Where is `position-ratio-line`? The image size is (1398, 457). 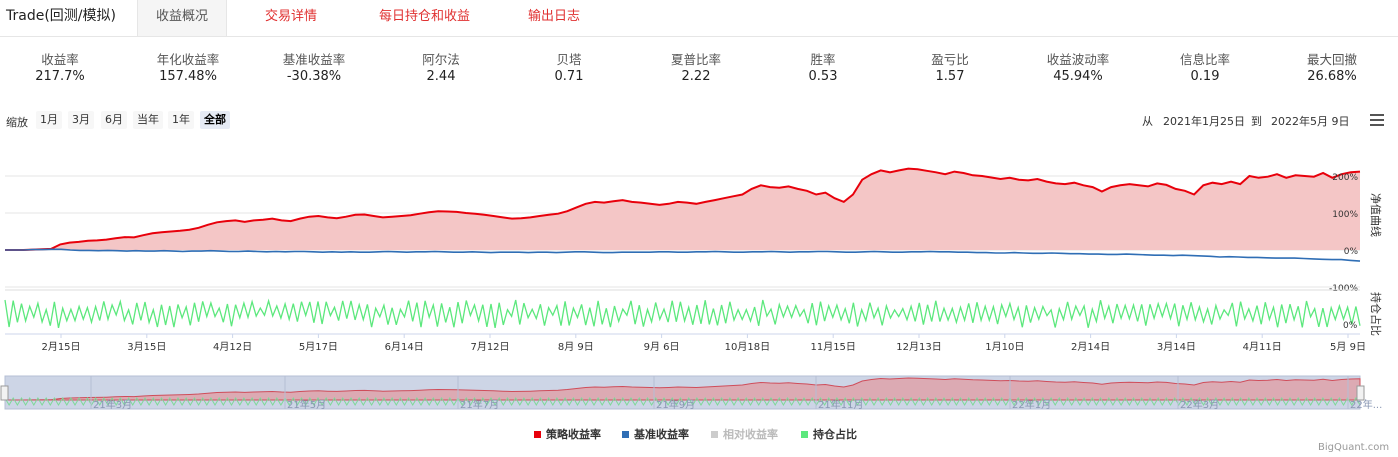 position-ratio-line is located at coordinates (682, 313).